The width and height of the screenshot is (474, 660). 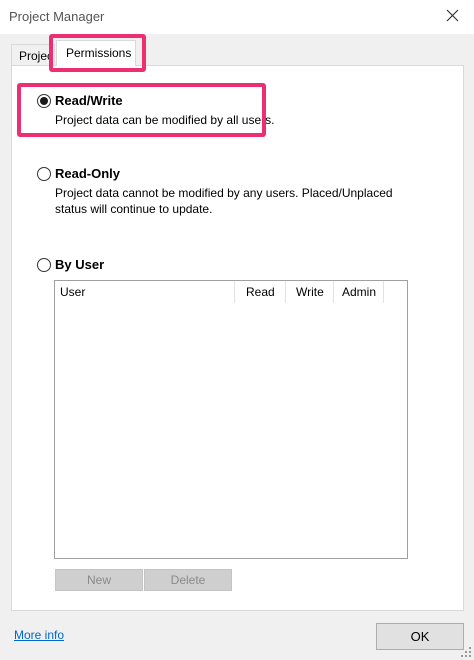 What do you see at coordinates (383, 292) in the screenshot?
I see `column-separator` at bounding box center [383, 292].